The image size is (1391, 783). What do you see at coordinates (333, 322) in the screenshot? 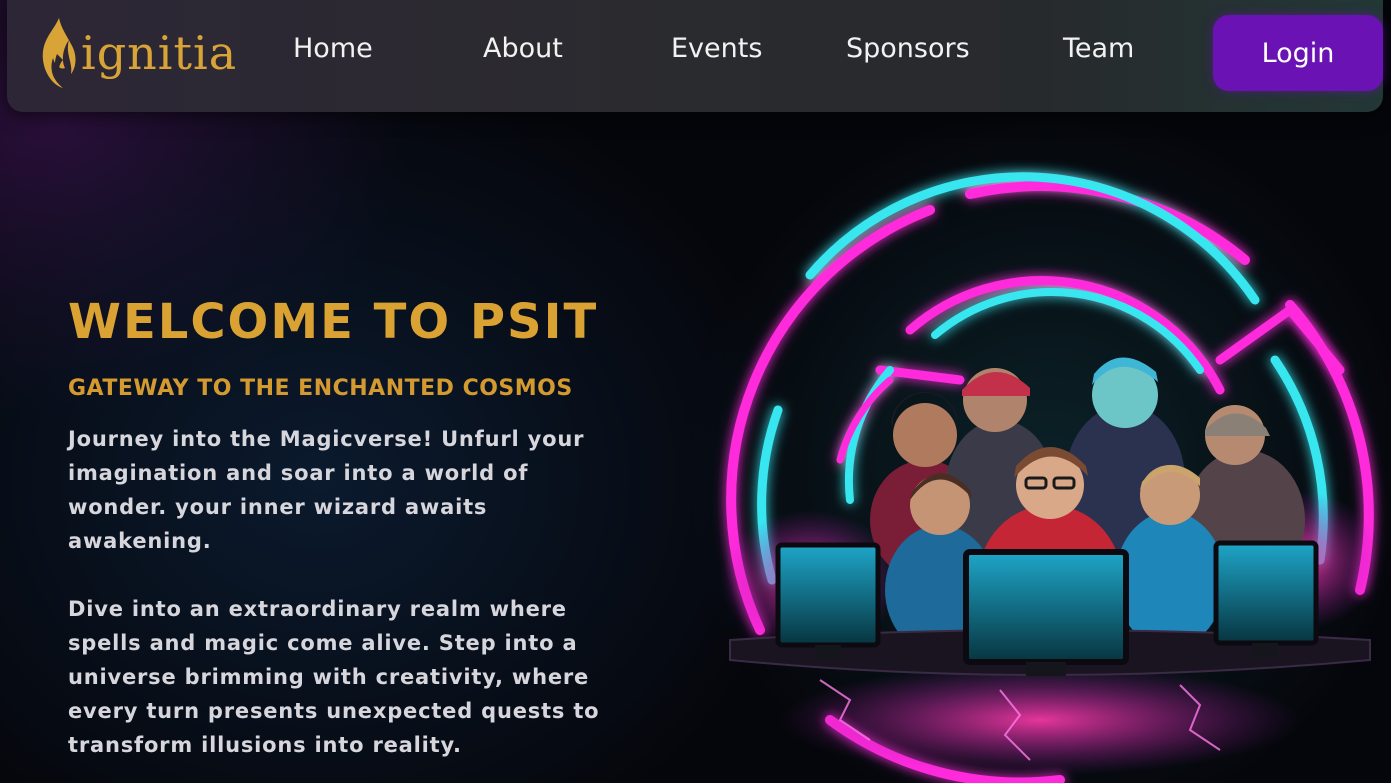
I see `hero-title: WELCOME TO PSIT` at bounding box center [333, 322].